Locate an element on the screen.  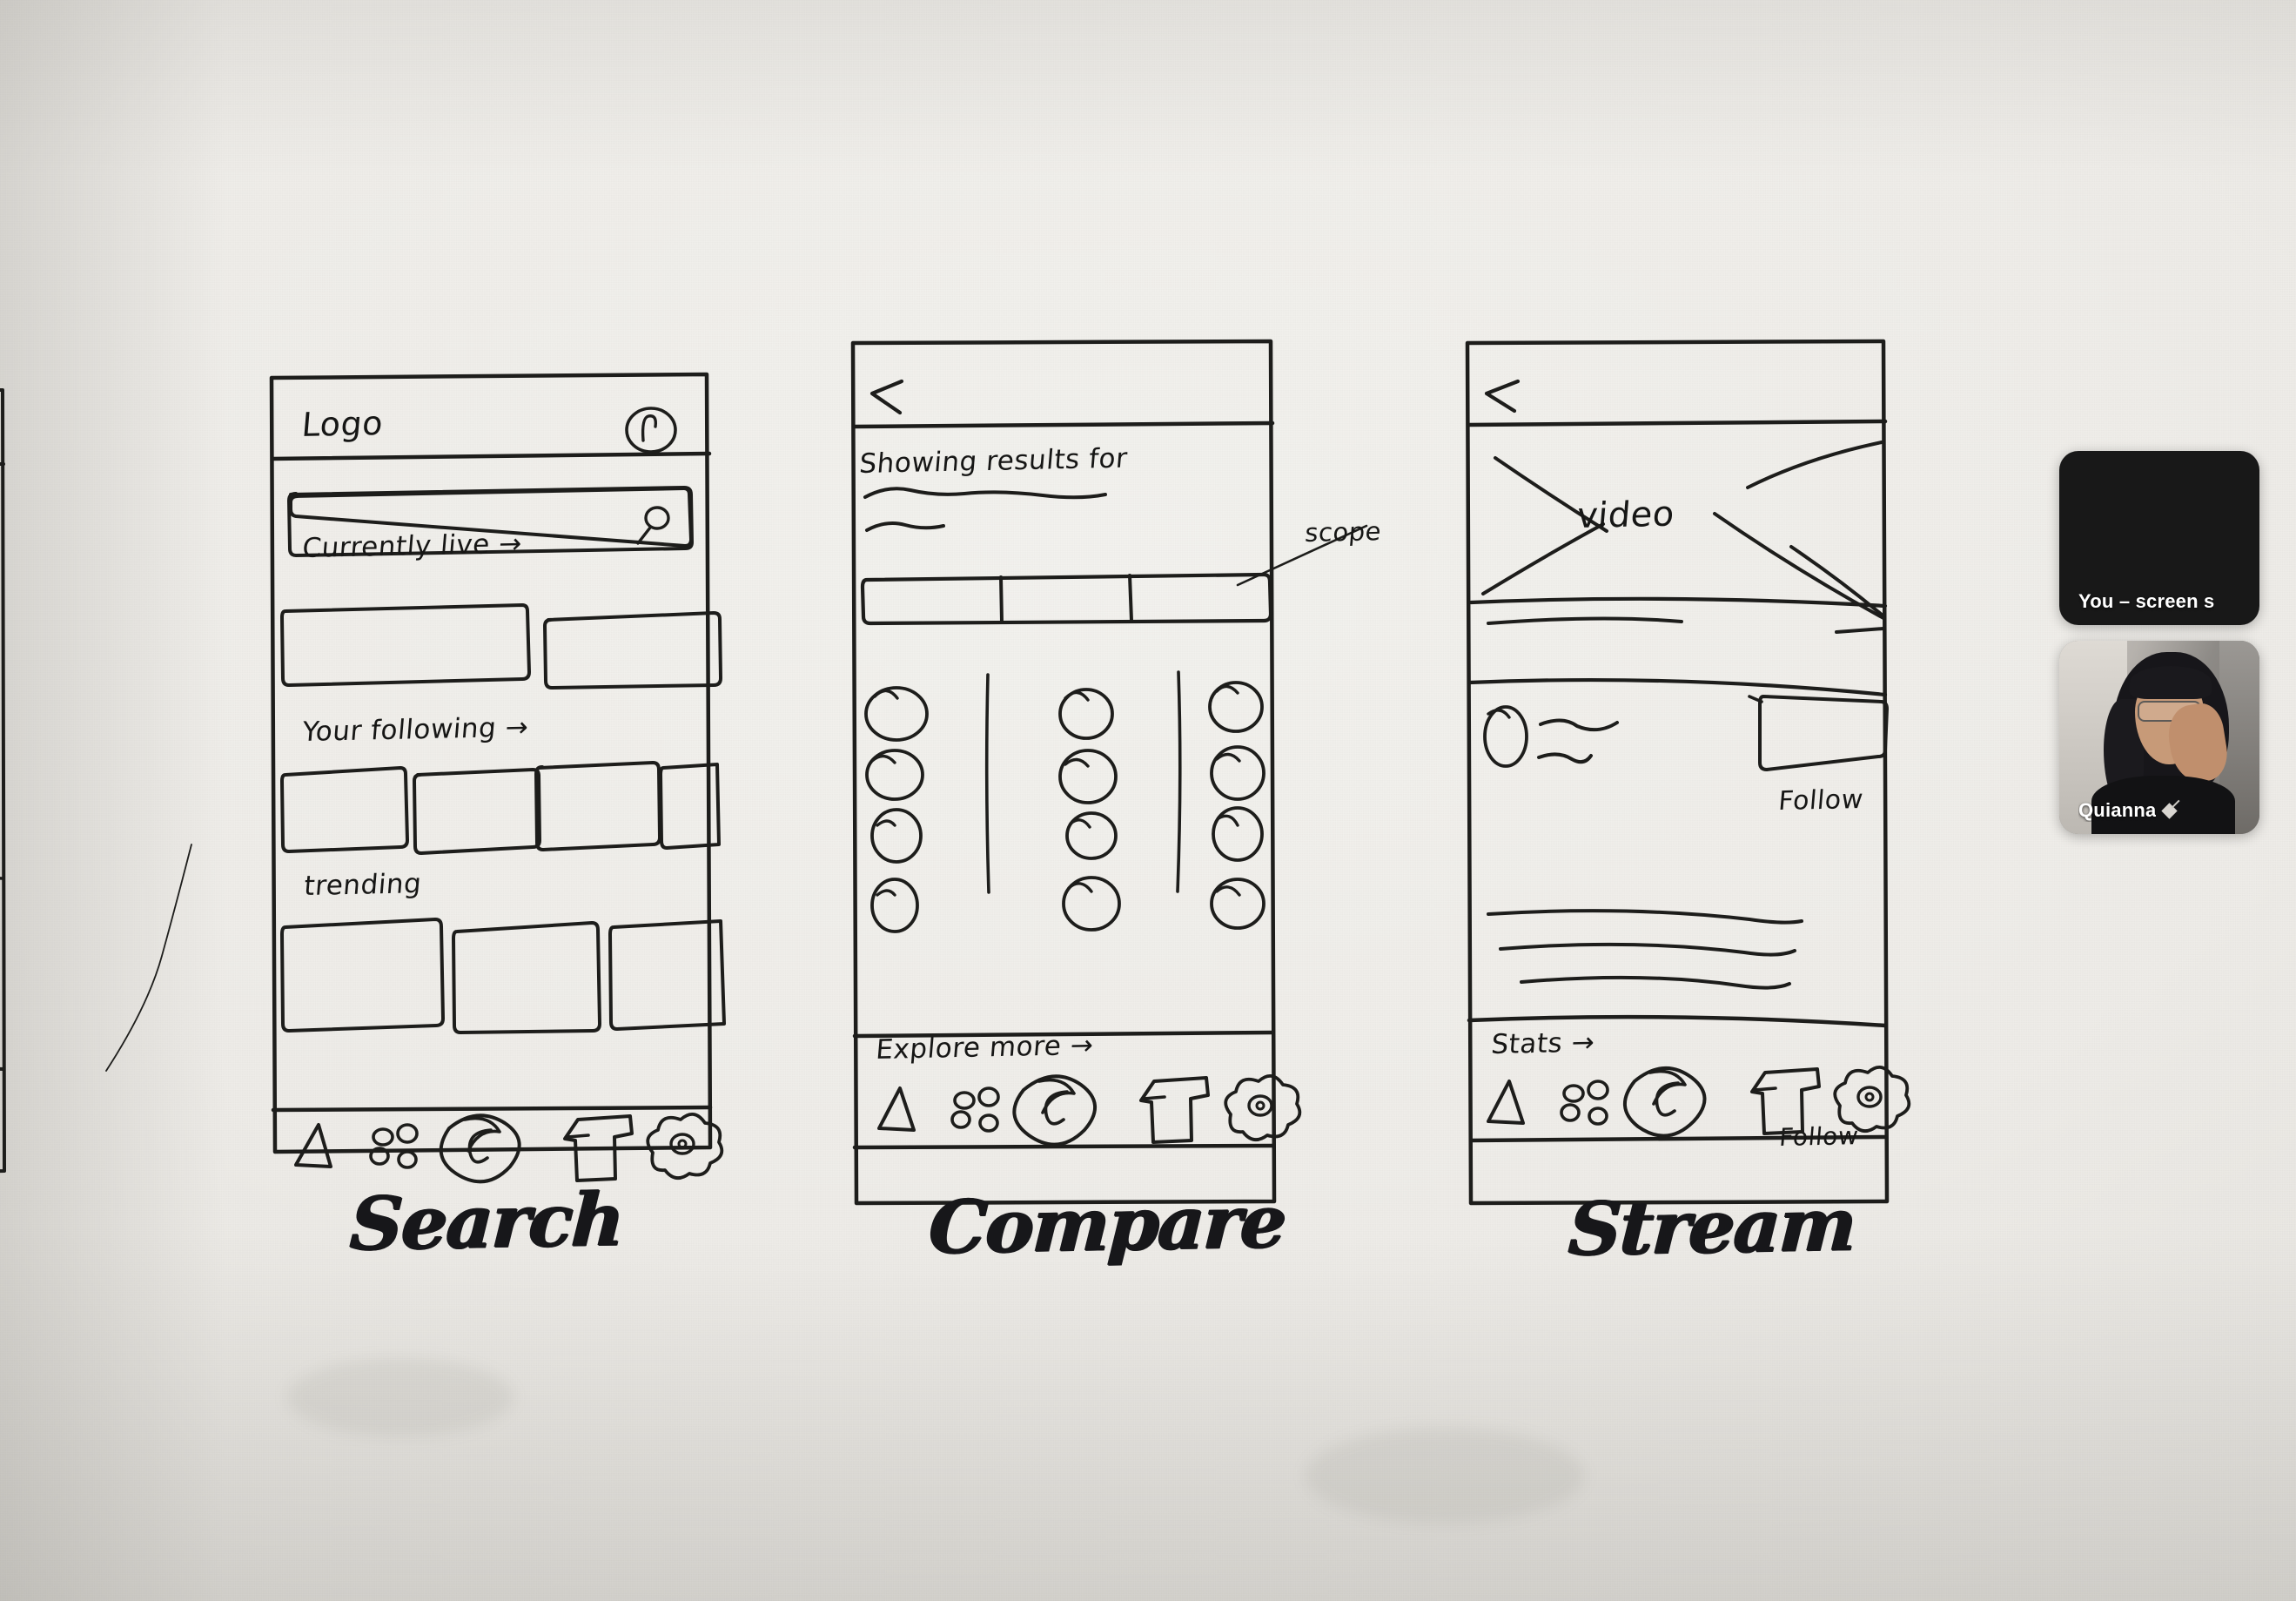
stream-bottom-nav is located at coordinates (1691, 1101).